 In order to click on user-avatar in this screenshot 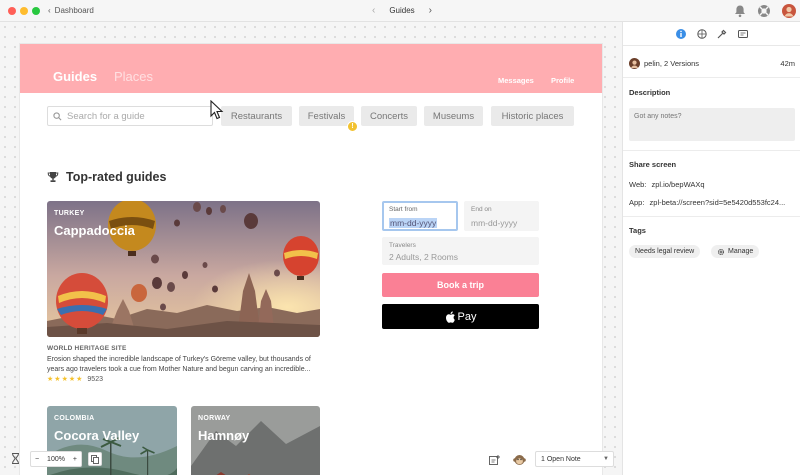, I will do `click(789, 11)`.